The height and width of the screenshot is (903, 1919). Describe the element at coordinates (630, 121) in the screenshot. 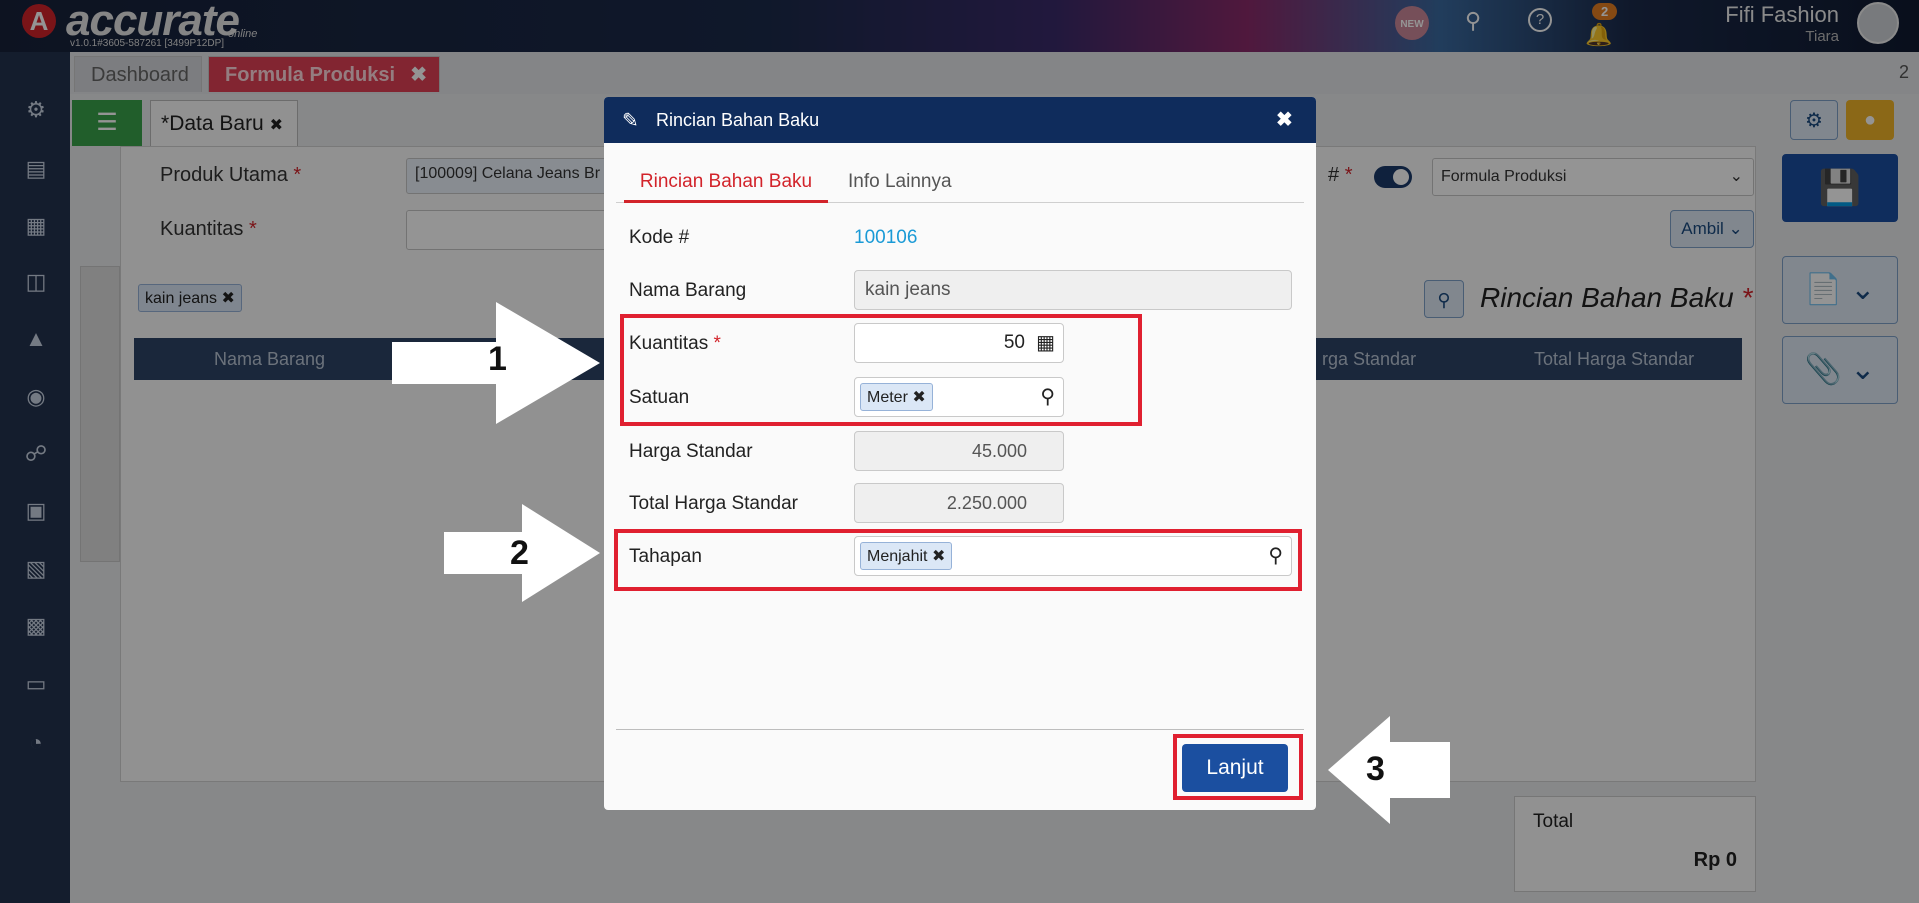

I see `pencil-icon: ✎` at that location.